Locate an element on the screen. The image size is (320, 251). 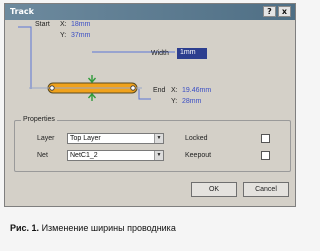
properties-title: Properties is located at coordinates (39, 119).